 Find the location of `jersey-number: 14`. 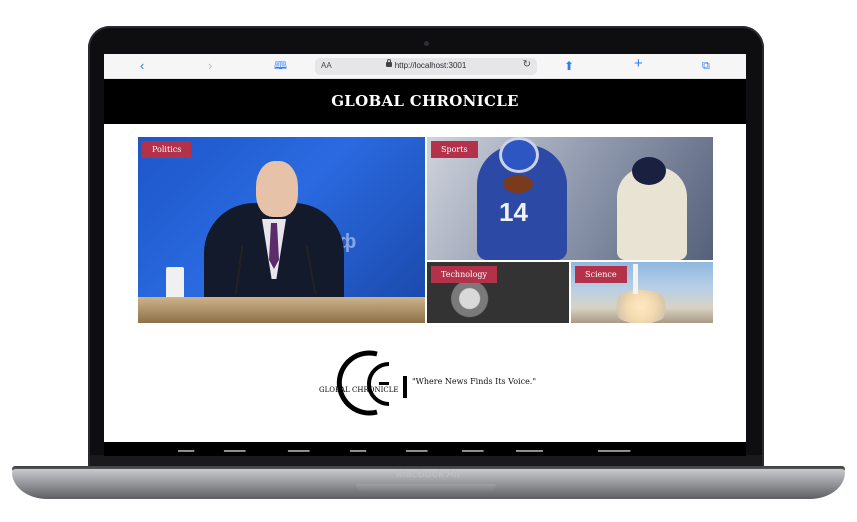

jersey-number: 14 is located at coordinates (513, 212).